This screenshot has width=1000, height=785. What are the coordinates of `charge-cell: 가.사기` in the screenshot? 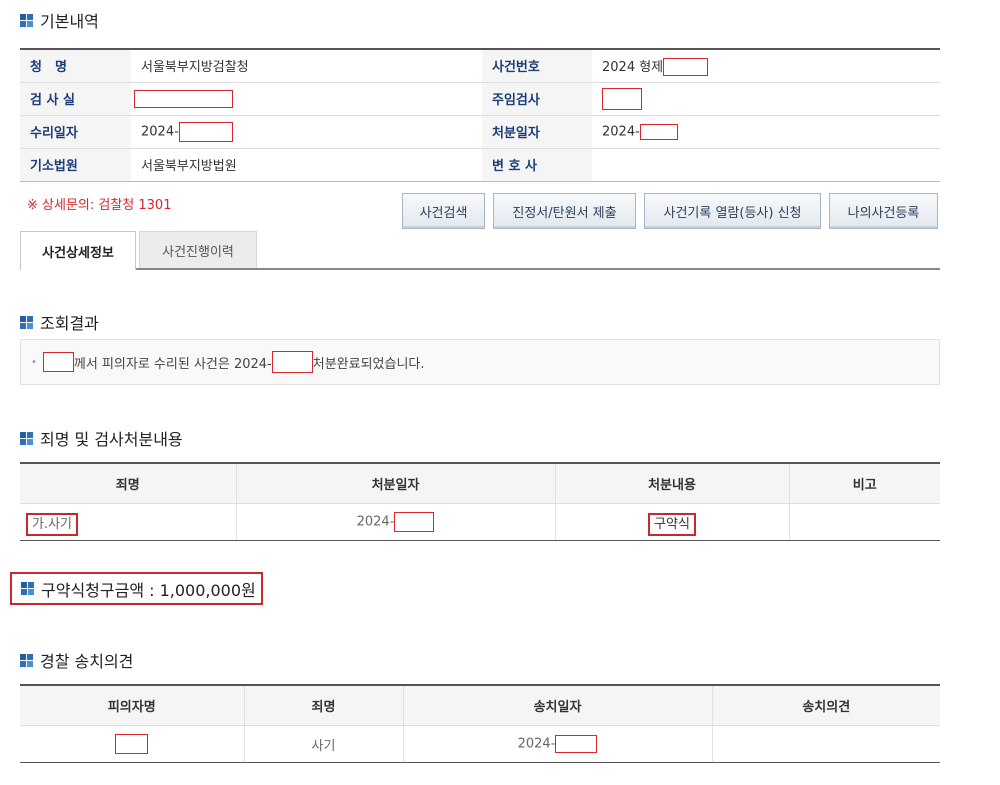 It's located at (128, 522).